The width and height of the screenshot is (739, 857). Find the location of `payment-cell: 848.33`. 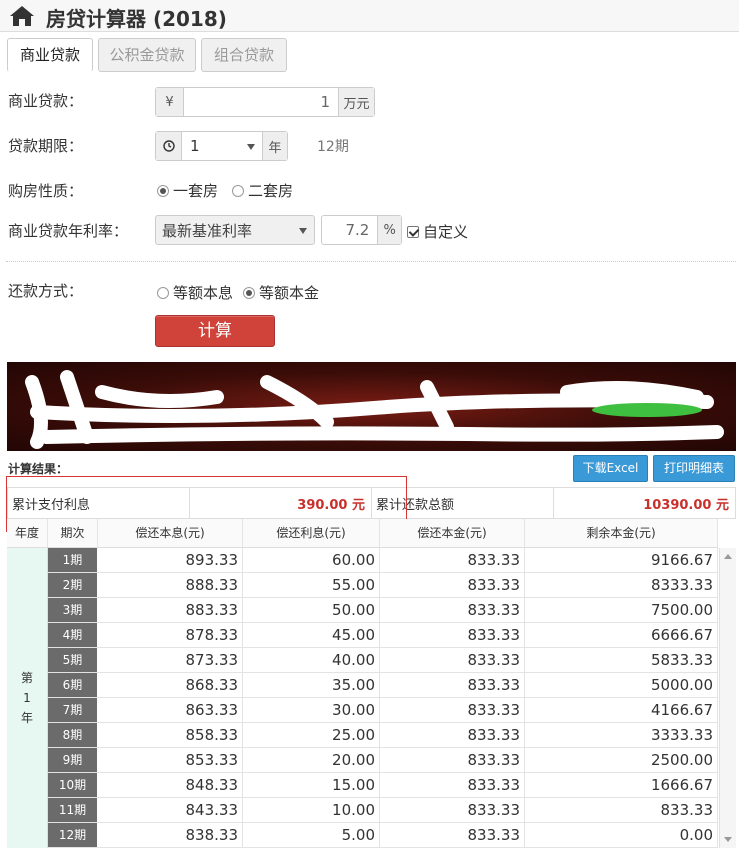

payment-cell: 848.33 is located at coordinates (170, 785).